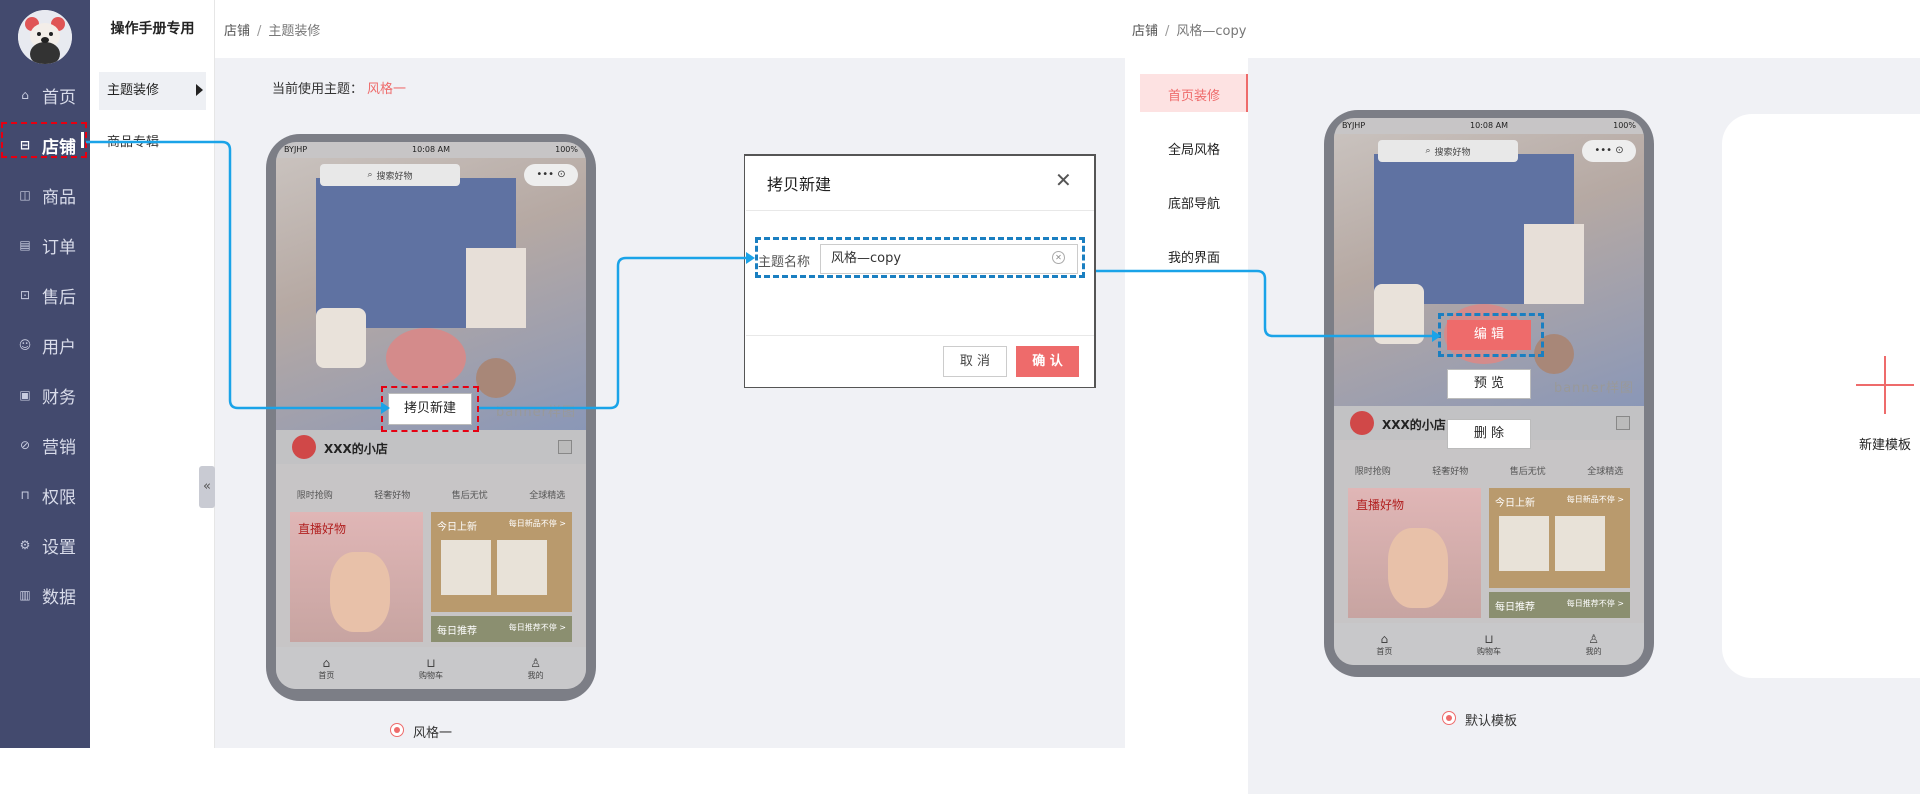 Image resolution: width=1920 pixels, height=794 pixels. I want to click on bag-icon: ◫, so click(25, 195).